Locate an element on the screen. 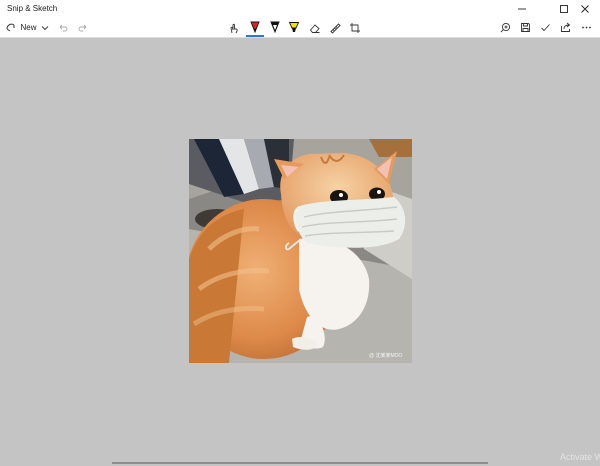 The width and height of the screenshot is (600, 466). new-snip-icon is located at coordinates (10, 27).